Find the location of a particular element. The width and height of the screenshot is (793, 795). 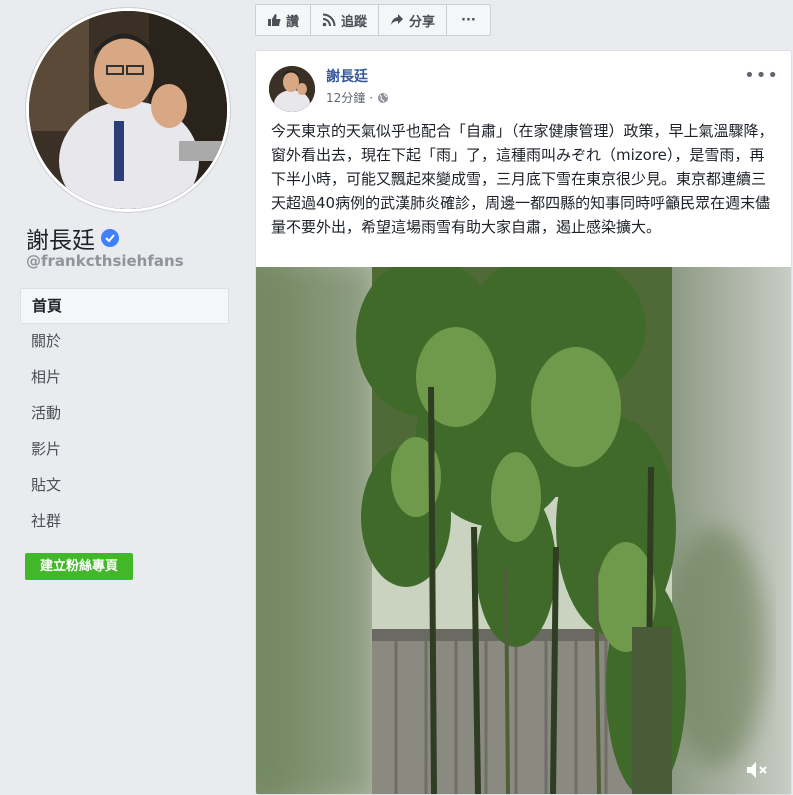

verified-badge-icon is located at coordinates (110, 238).